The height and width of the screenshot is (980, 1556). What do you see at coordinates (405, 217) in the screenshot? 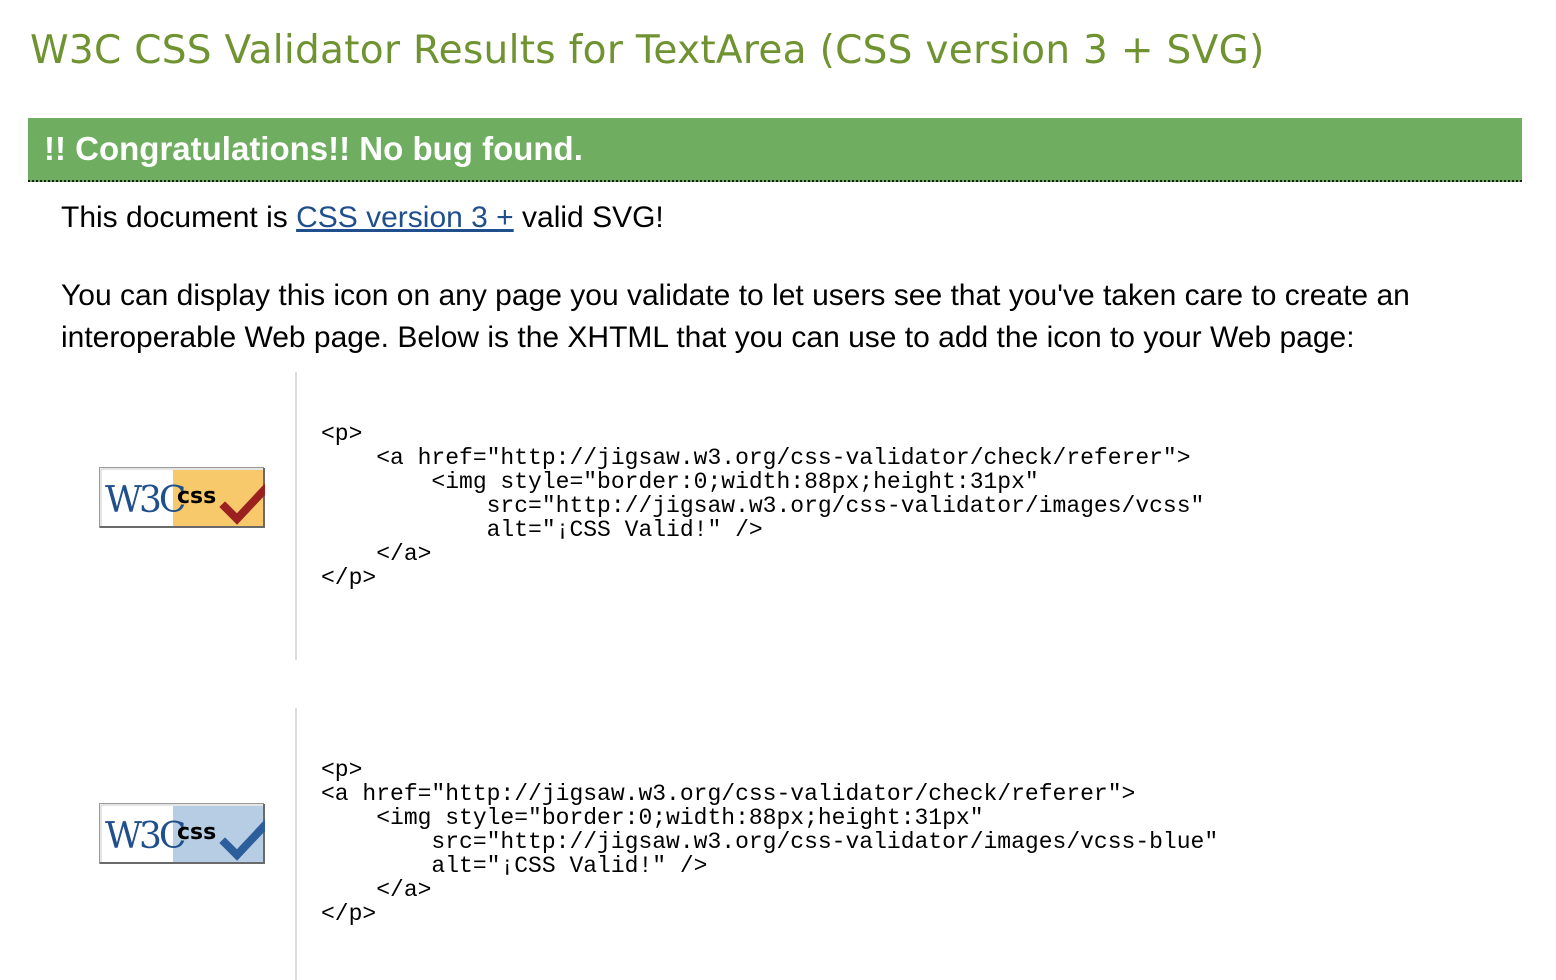
I see `css-version-link: CSS version 3 +` at bounding box center [405, 217].